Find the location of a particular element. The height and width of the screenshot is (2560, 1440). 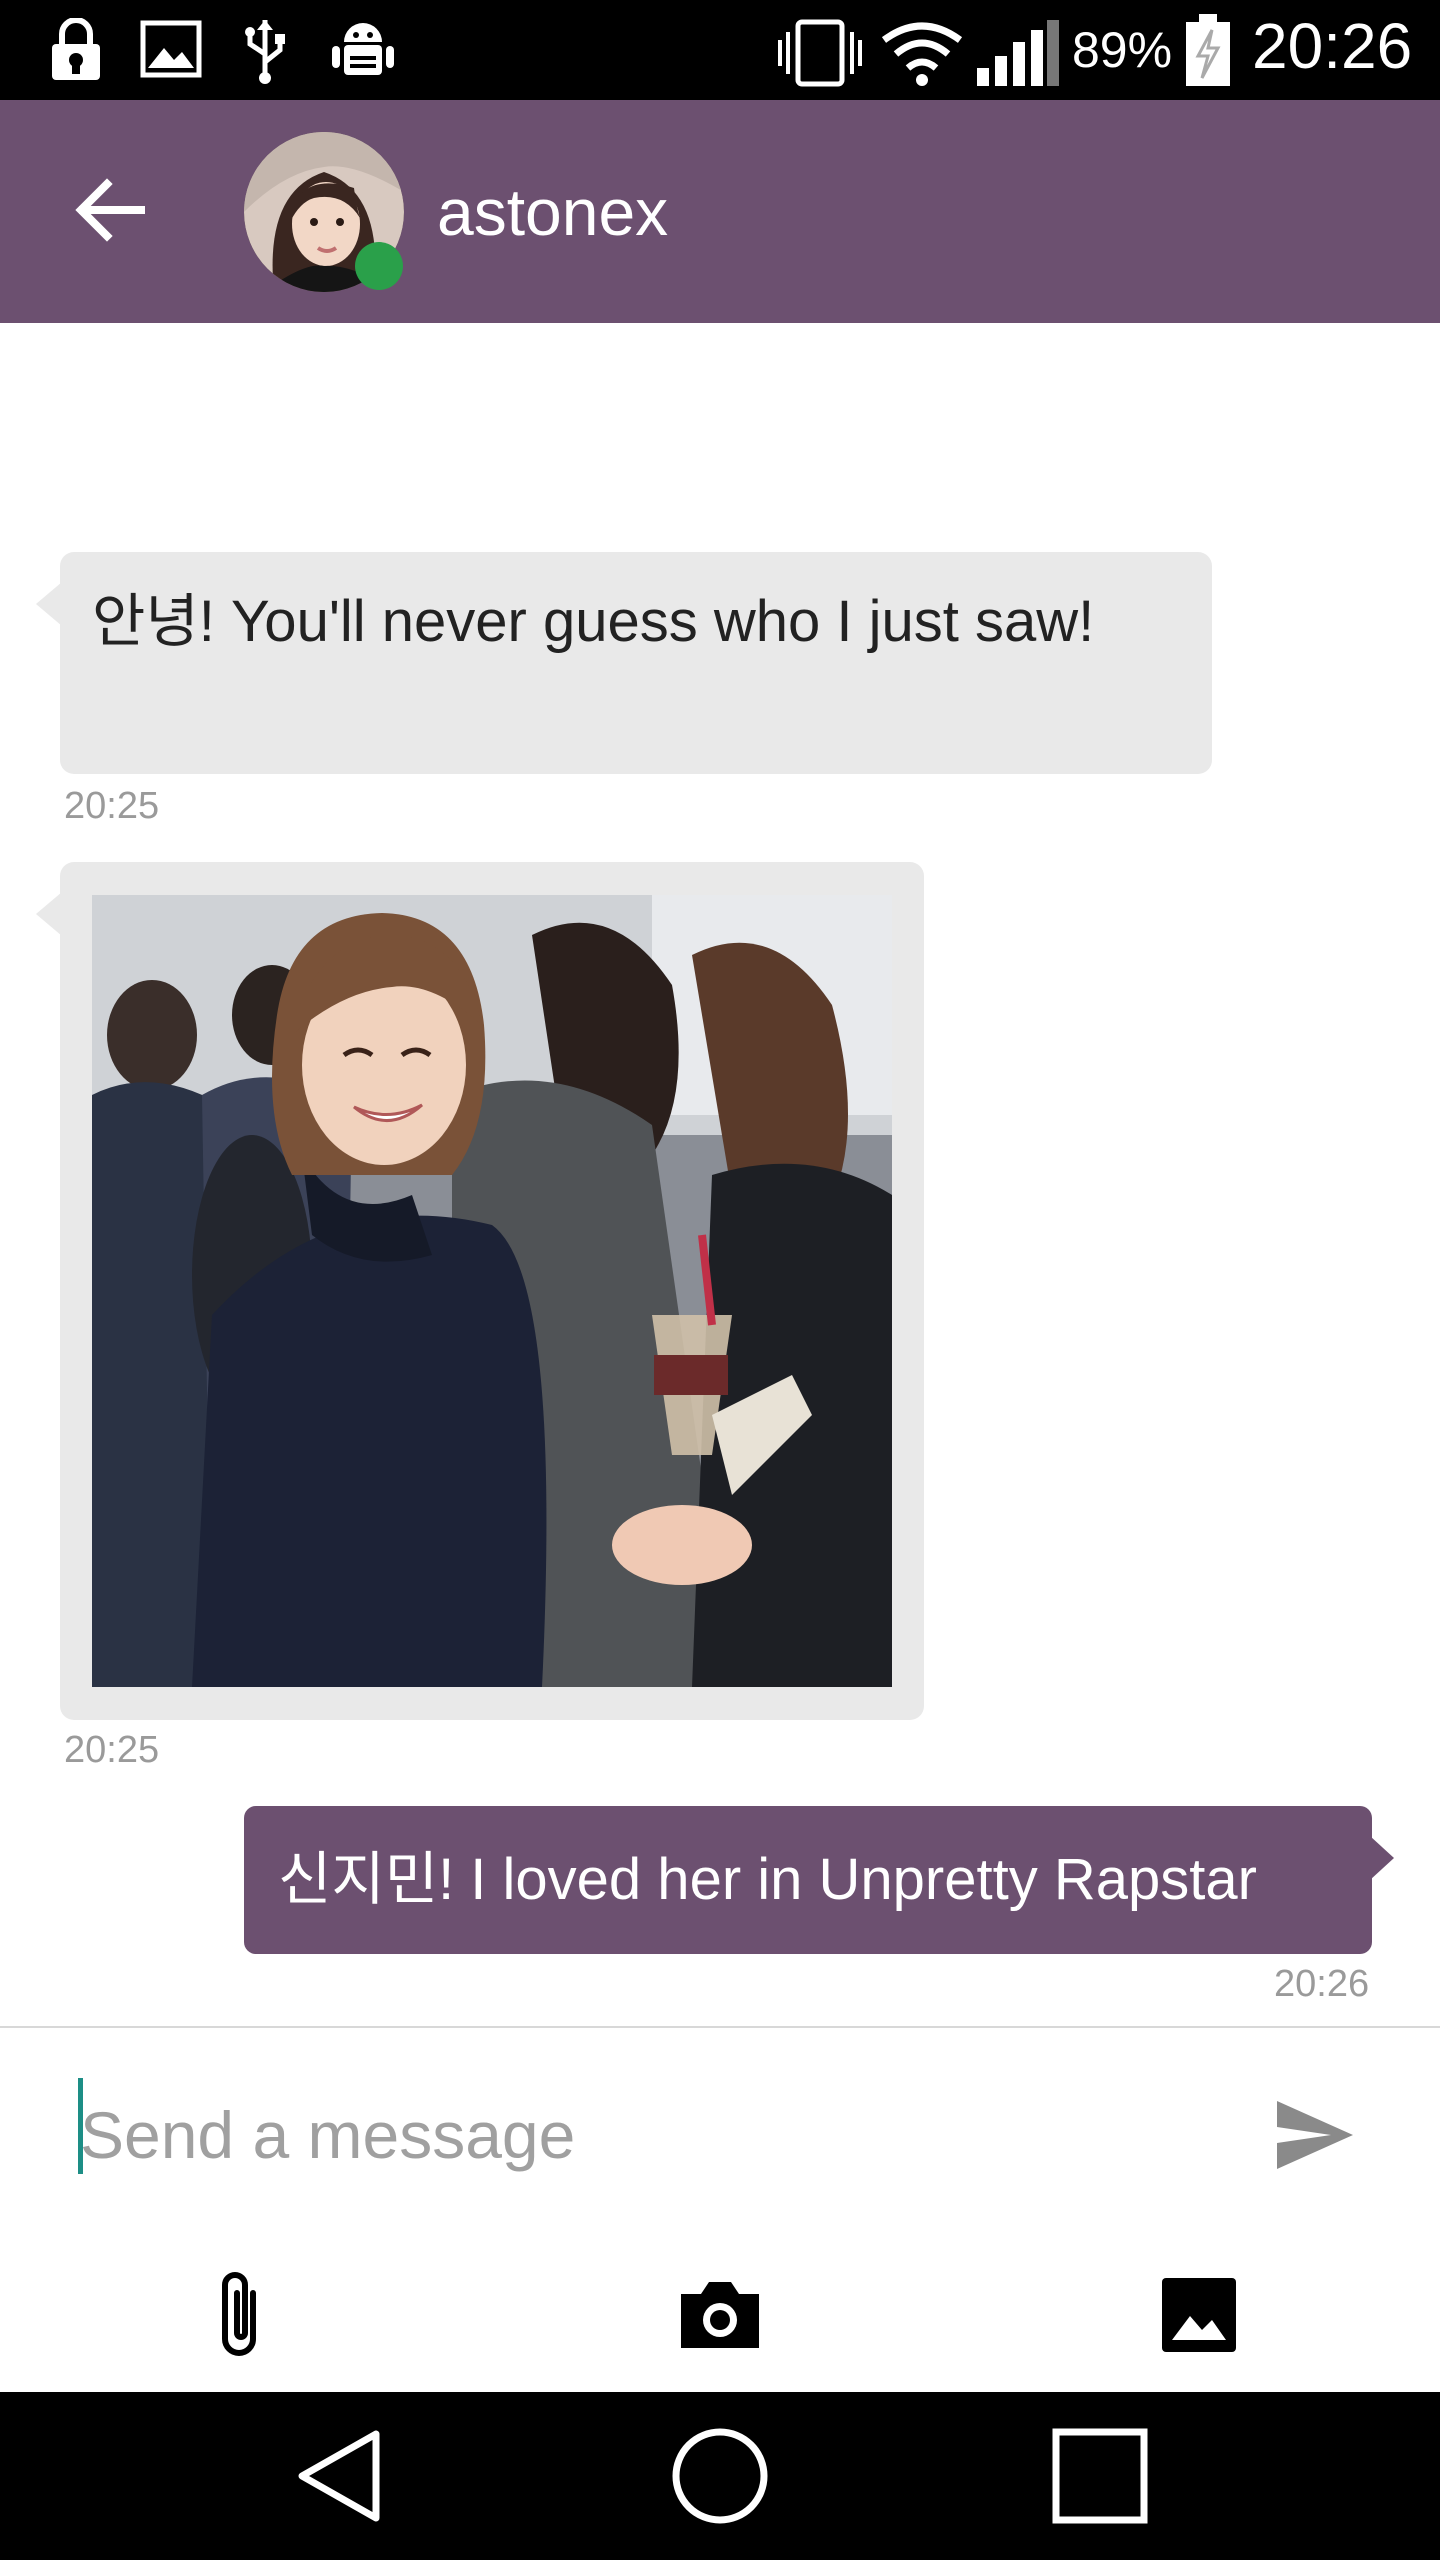

message-input is located at coordinates (630, 2135).